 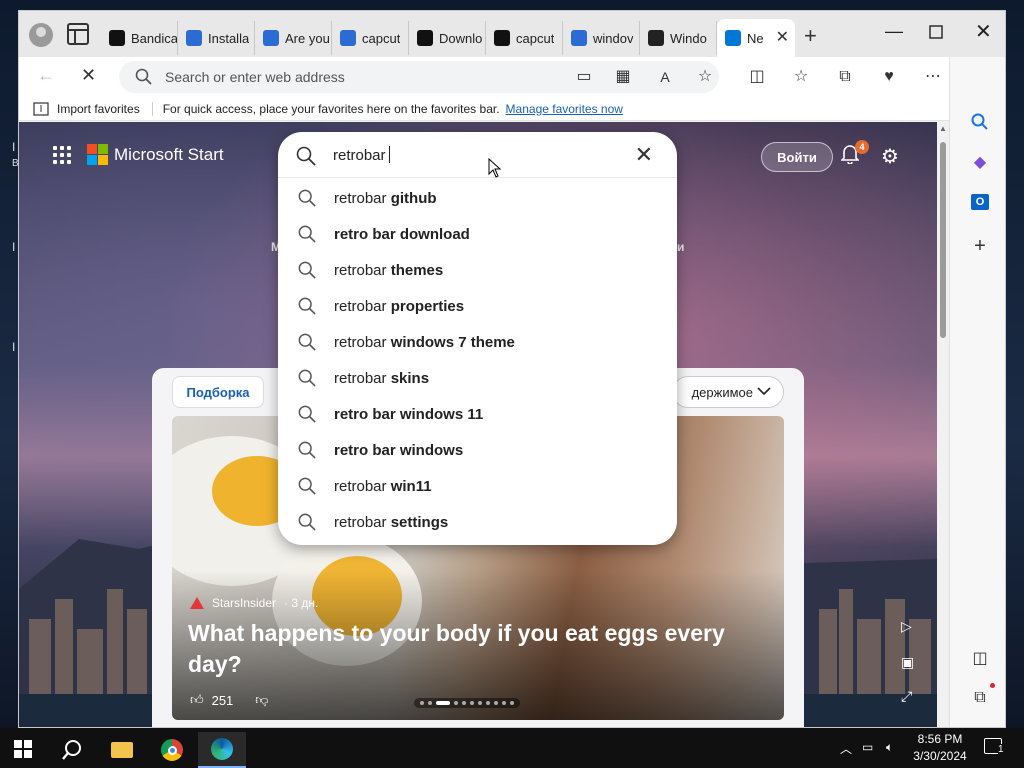 I want to click on external-link-icon: ⧉, so click(x=980, y=698).